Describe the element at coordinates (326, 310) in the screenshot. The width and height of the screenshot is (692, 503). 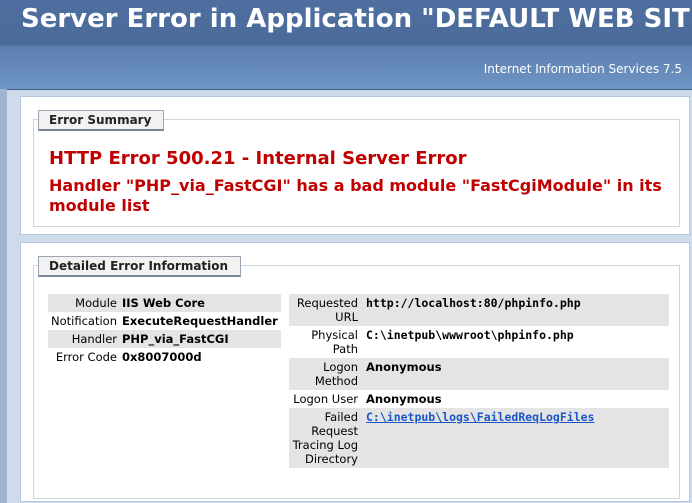
I see `requested-url-label: Requested URL` at that location.